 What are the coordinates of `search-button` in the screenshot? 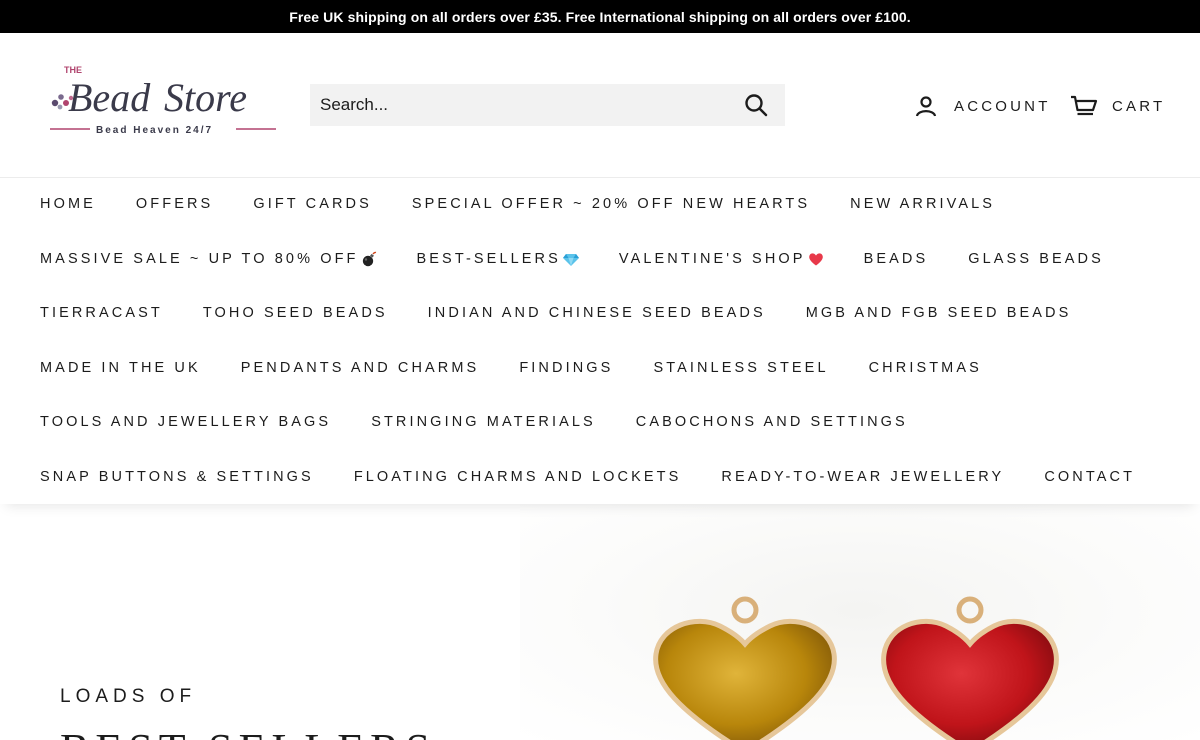 It's located at (756, 105).